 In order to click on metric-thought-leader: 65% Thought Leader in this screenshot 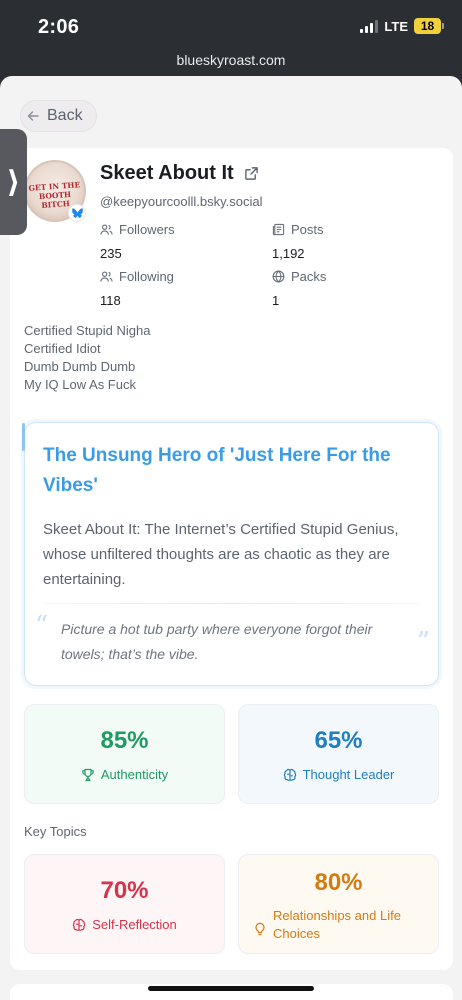, I will do `click(338, 754)`.